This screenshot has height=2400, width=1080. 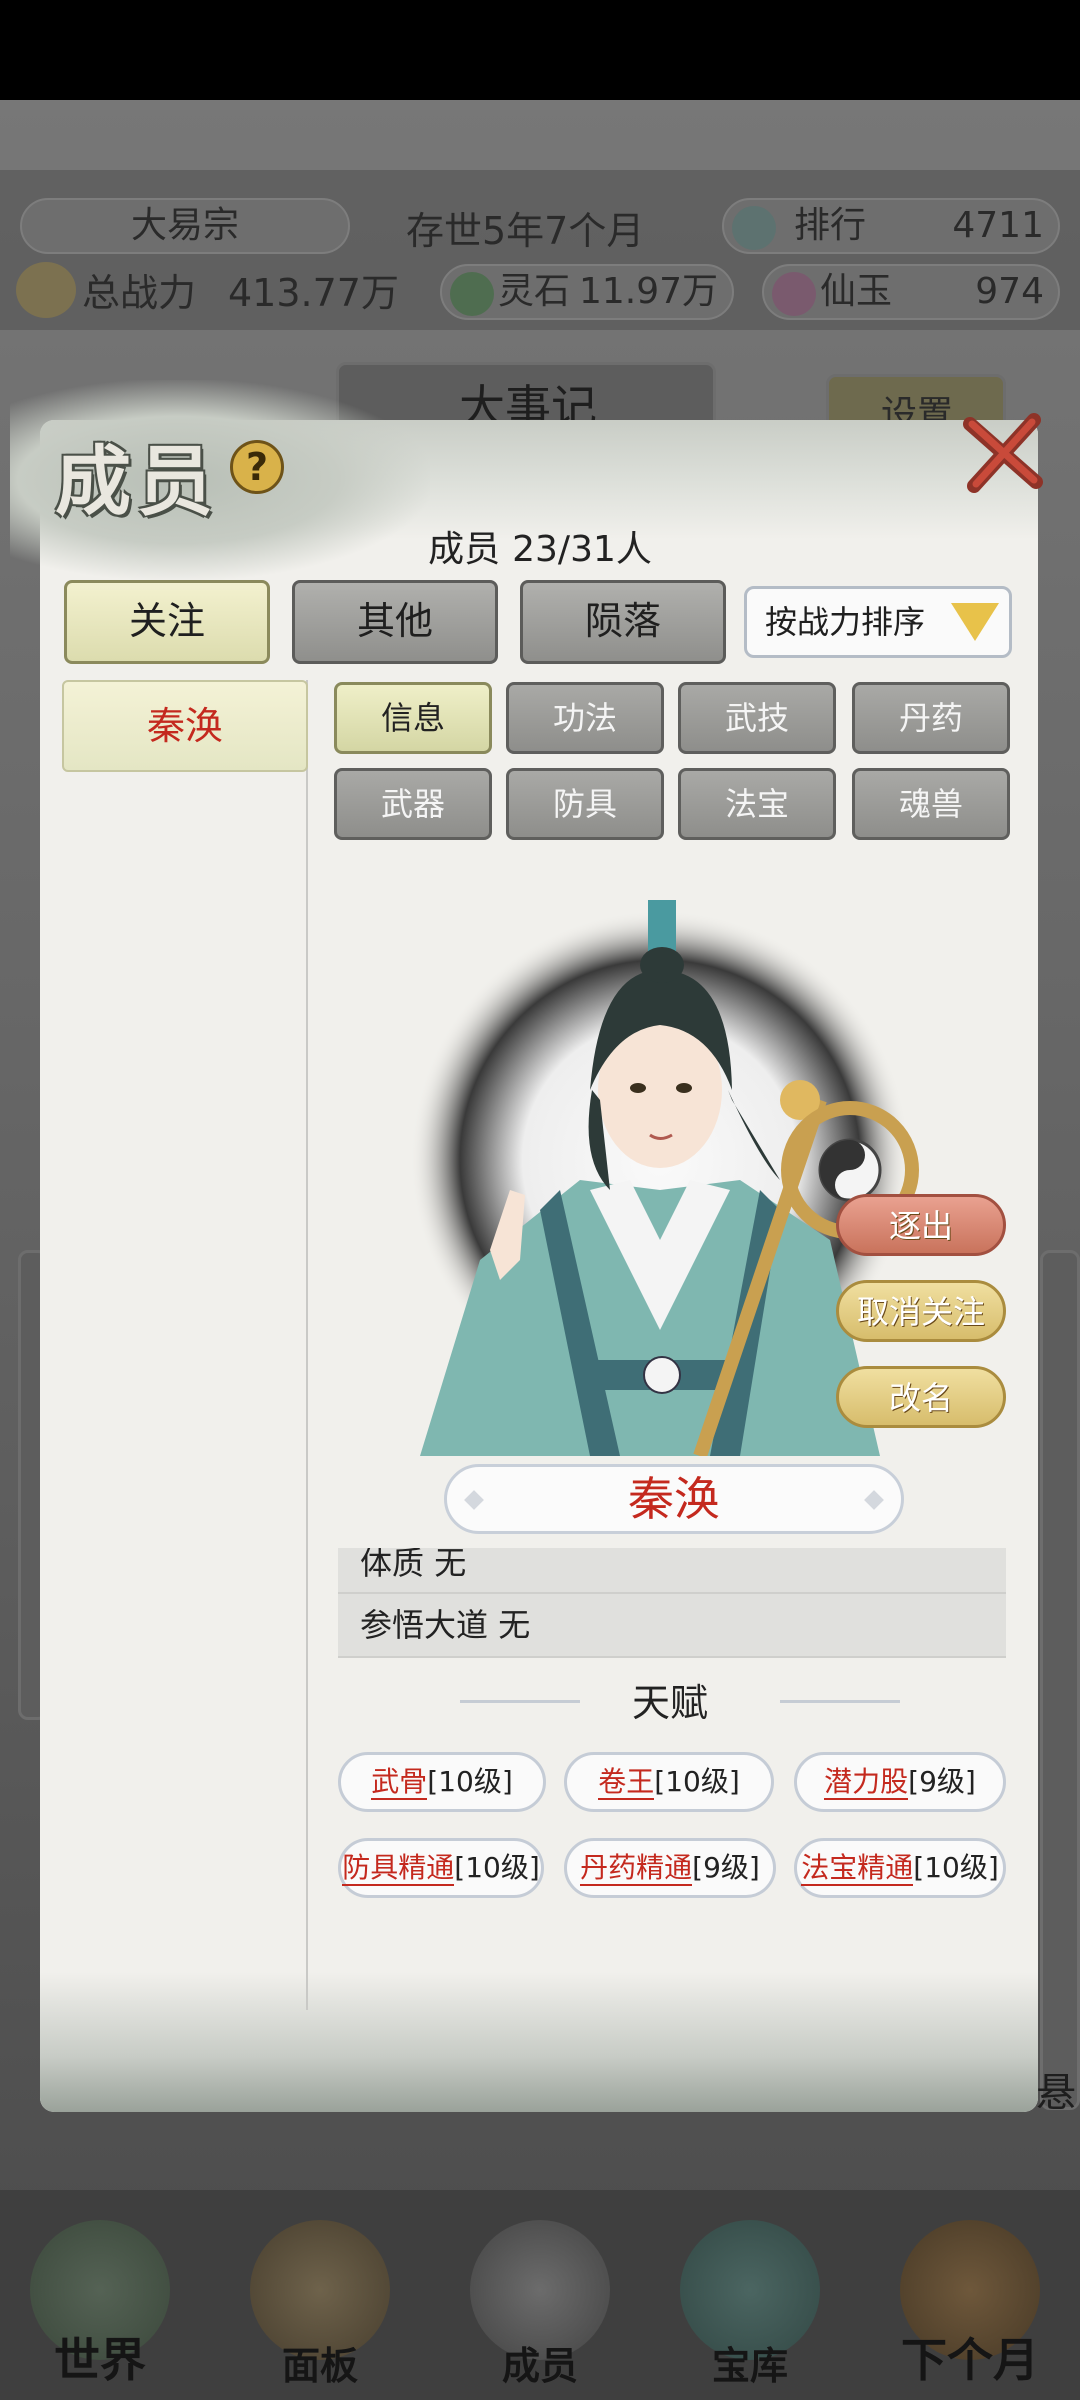 I want to click on bottom-nav: 世界 面板 成员 宝库 下个月, so click(x=540, y=2295).